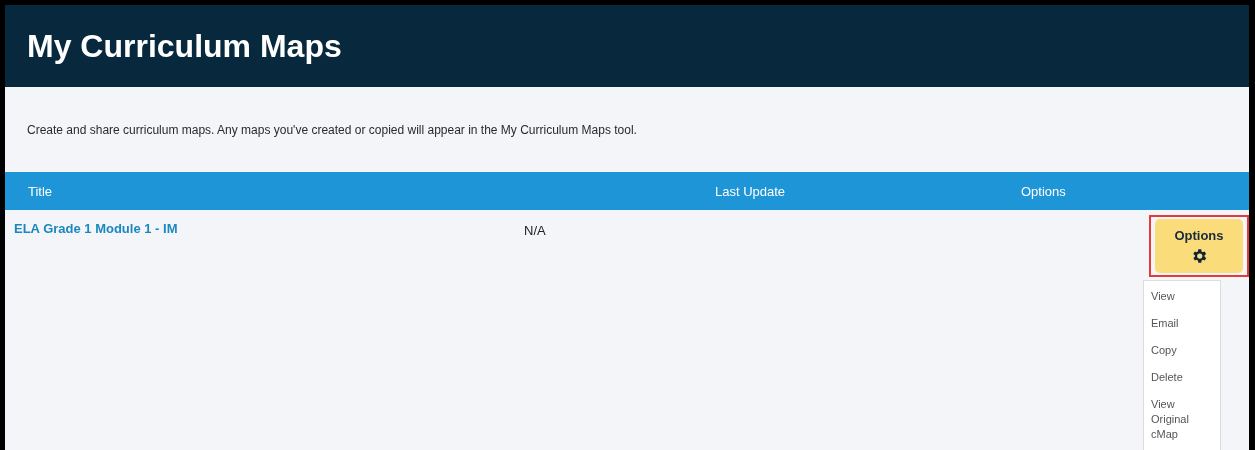 The height and width of the screenshot is (450, 1255). What do you see at coordinates (332, 129) in the screenshot?
I see `description-text: Create and share curriculum maps. Any maps you've created or copied will appear in the My Curriculum Maps tool.` at bounding box center [332, 129].